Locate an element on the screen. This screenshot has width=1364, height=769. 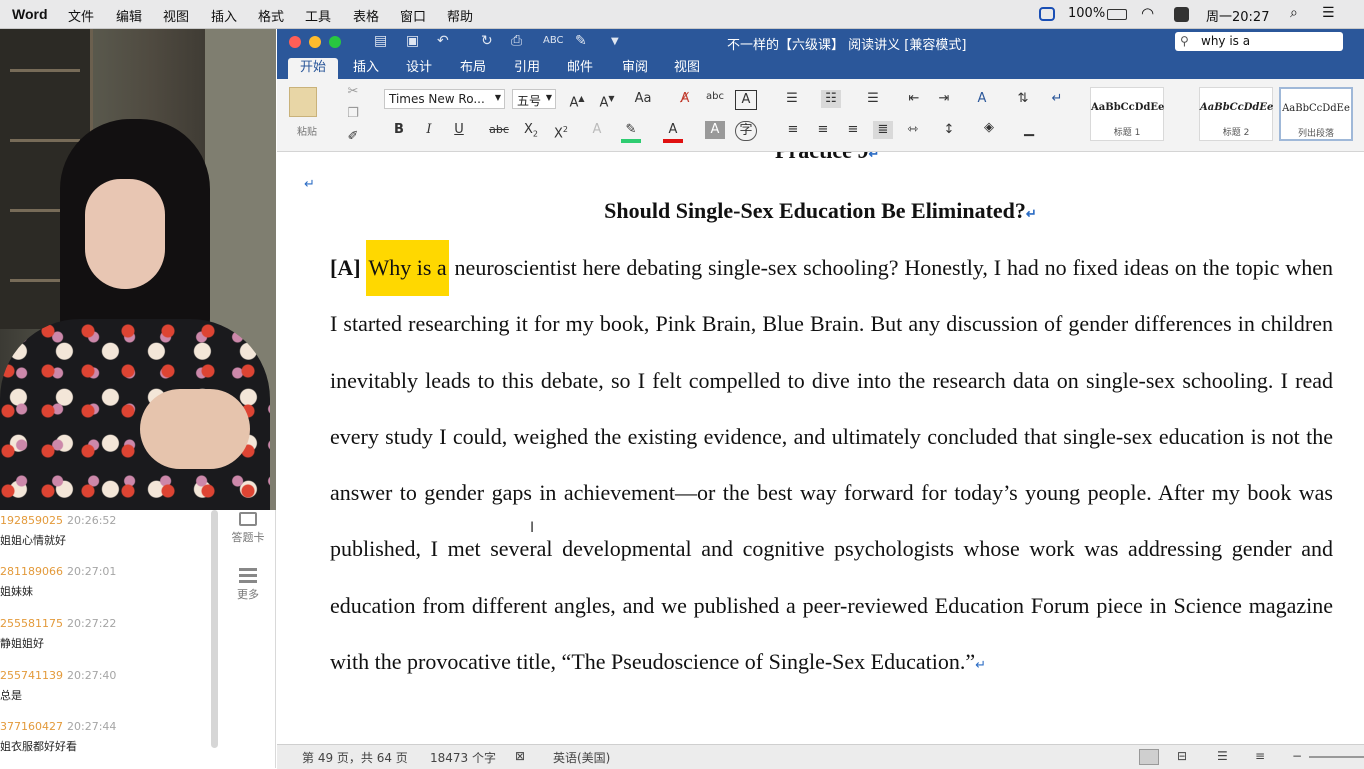
menu-window: 窗口 is located at coordinates (413, 15).